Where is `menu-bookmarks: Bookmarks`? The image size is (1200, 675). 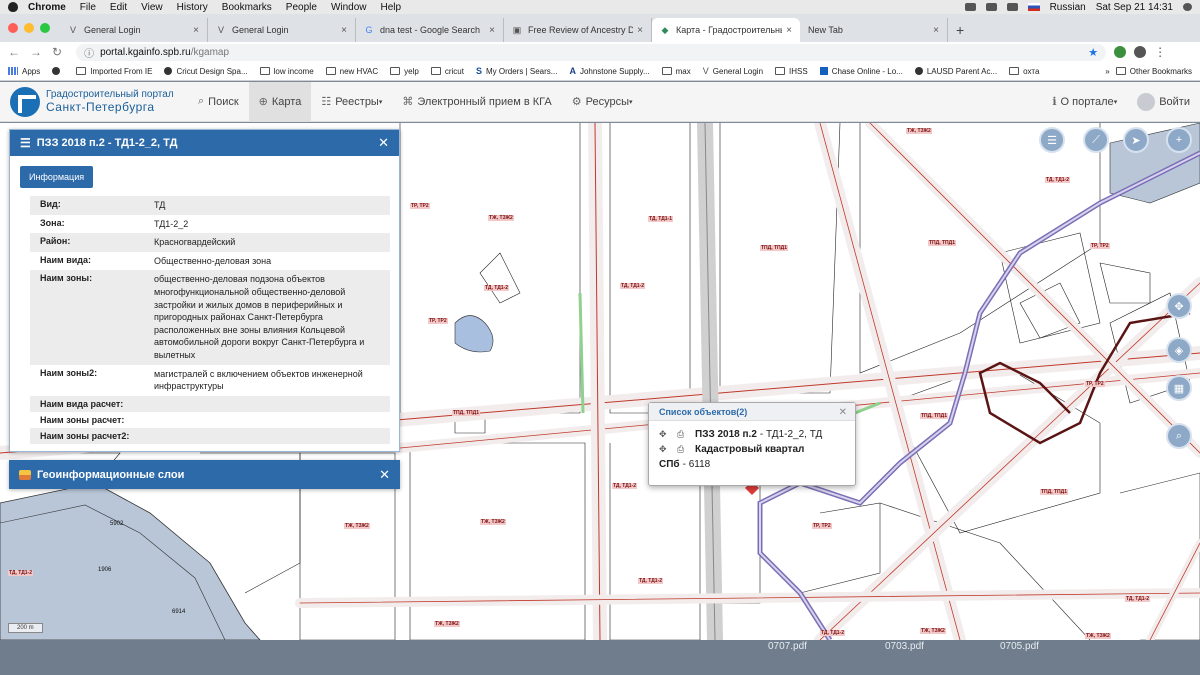 menu-bookmarks: Bookmarks is located at coordinates (247, 7).